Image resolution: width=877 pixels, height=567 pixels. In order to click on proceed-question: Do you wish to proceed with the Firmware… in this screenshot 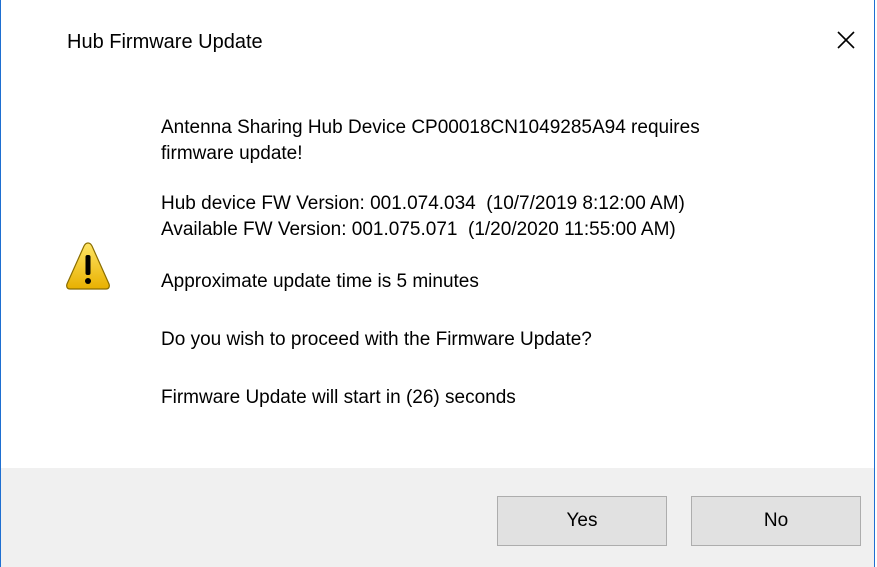, I will do `click(376, 339)`.